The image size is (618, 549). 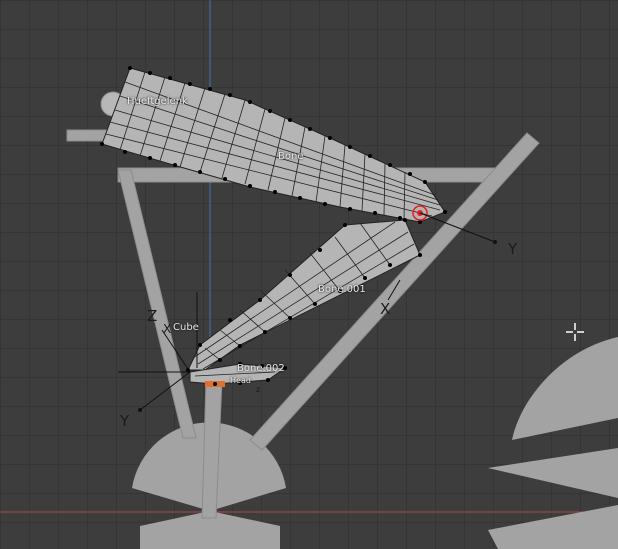 I want to click on axis-label-y-right: Y, so click(x=513, y=249).